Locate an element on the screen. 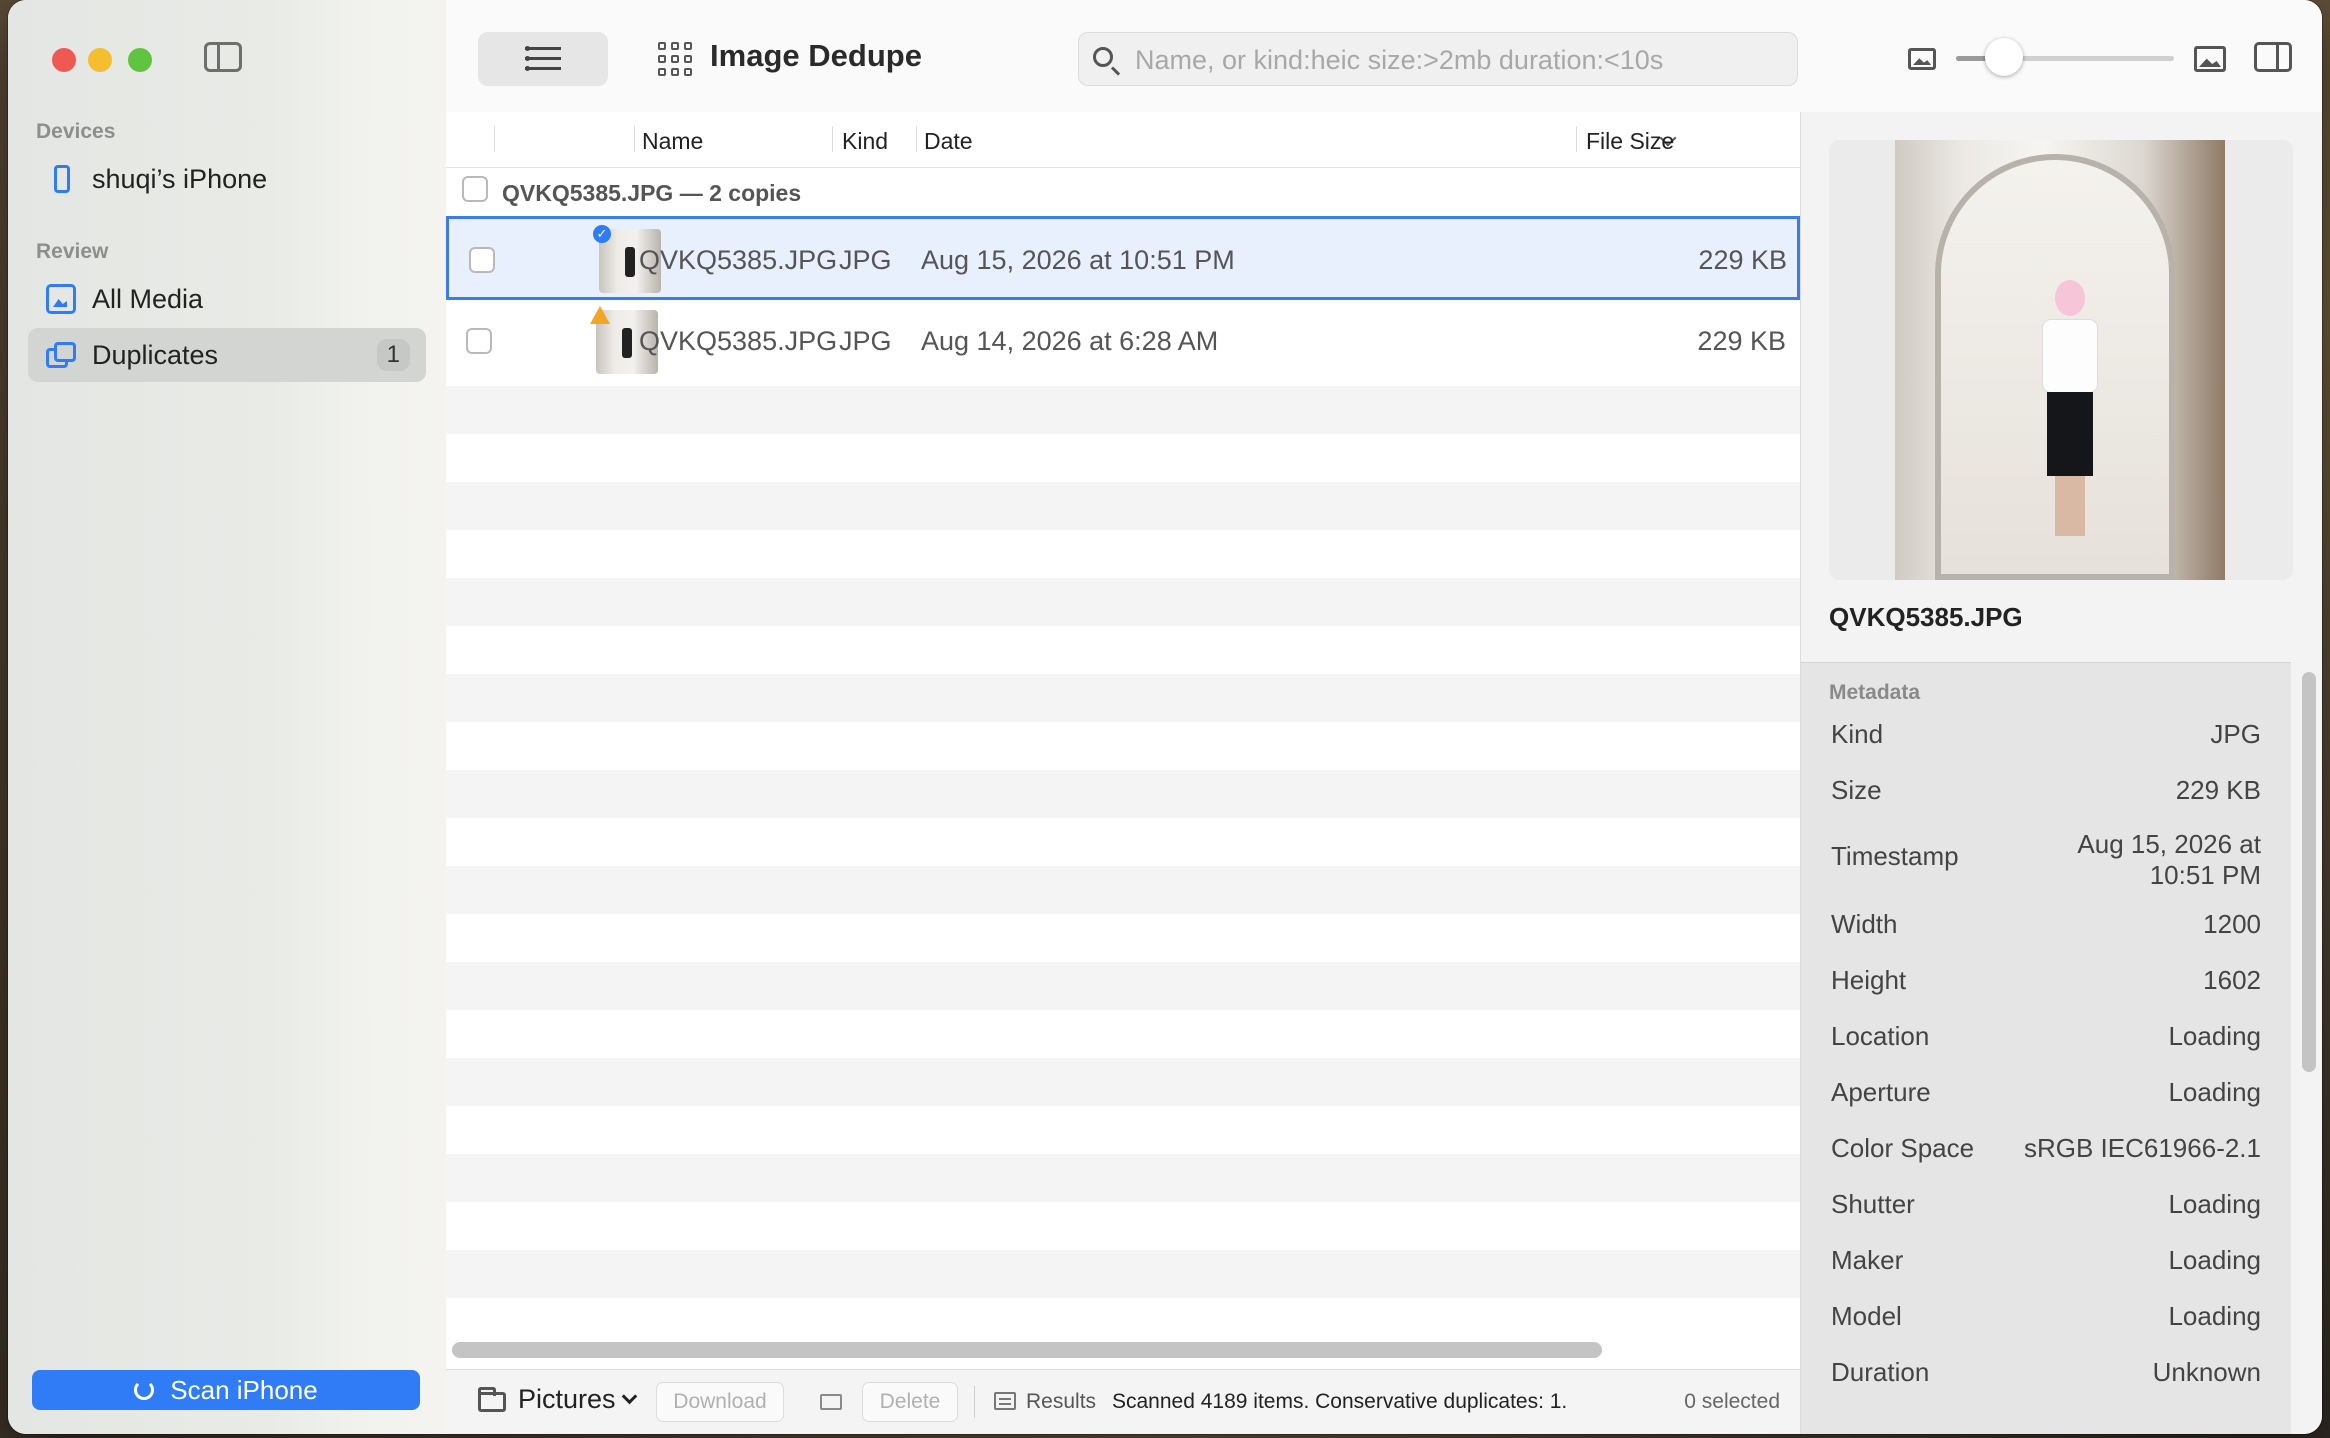  metadata-value: Aug 15, 2026 at 10:51 PM is located at coordinates (2169, 859).